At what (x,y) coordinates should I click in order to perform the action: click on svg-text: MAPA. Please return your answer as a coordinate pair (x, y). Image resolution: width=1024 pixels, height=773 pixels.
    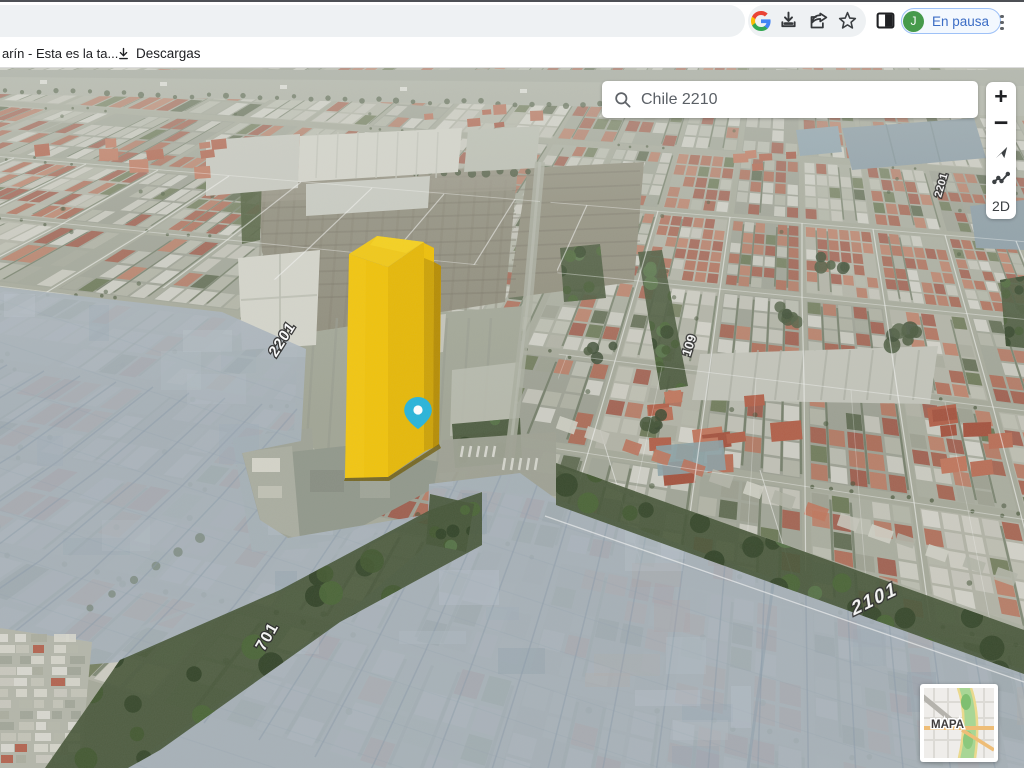
    Looking at the image, I should click on (947, 725).